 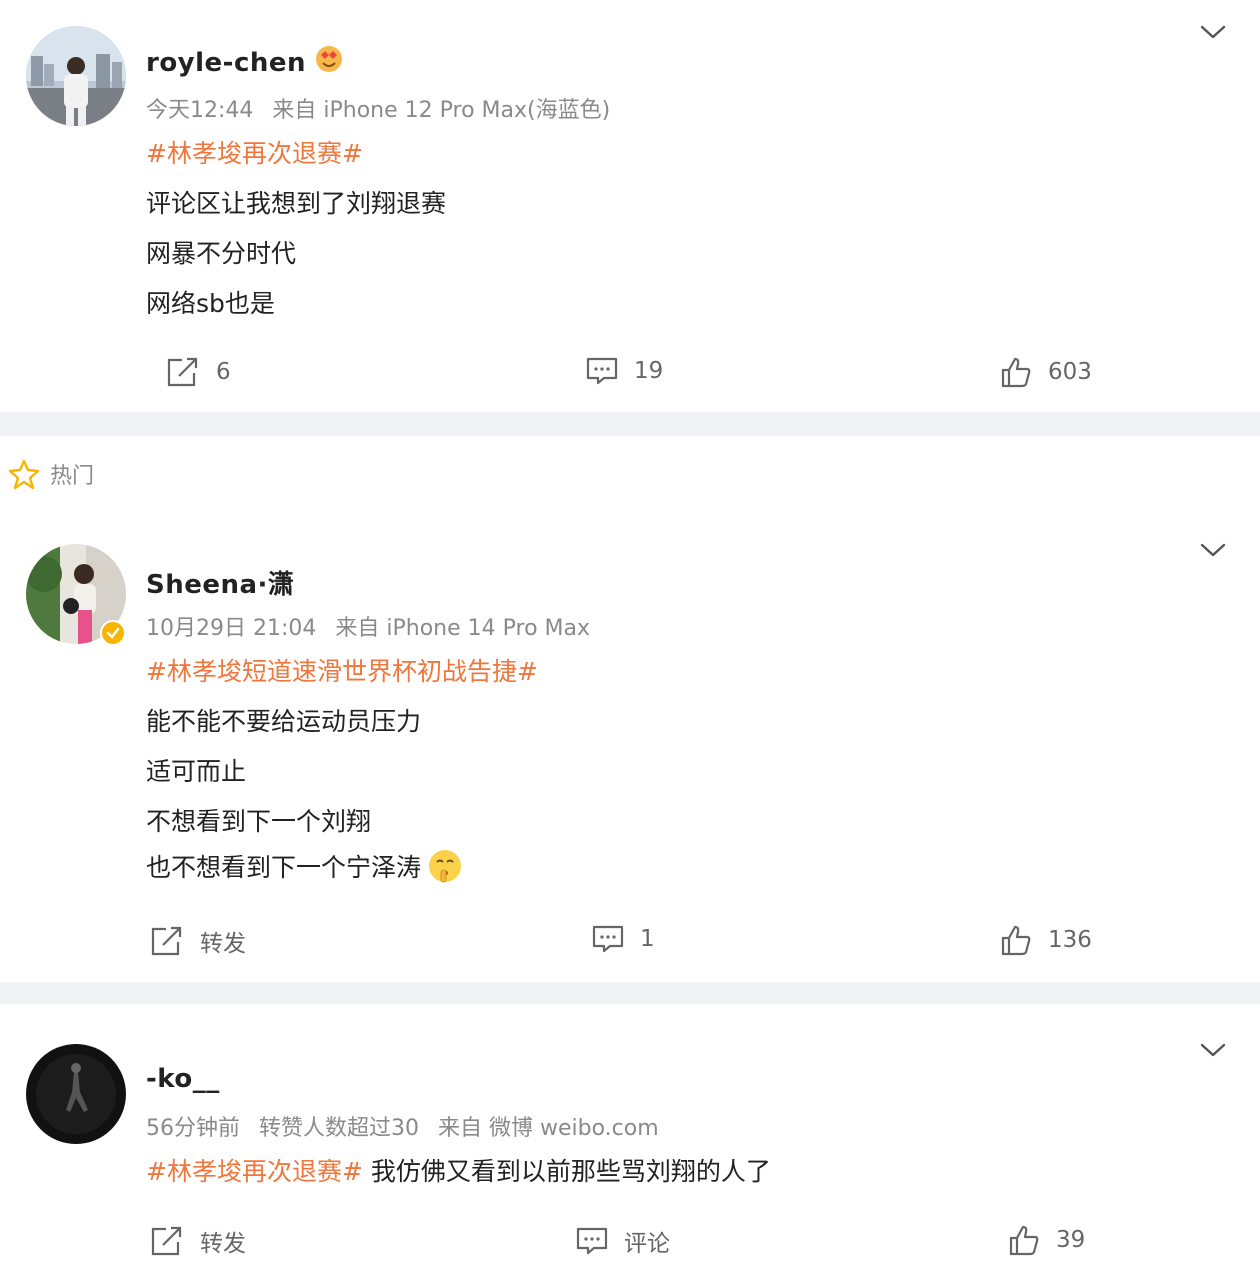 What do you see at coordinates (220, 582) in the screenshot?
I see `username: Sheena·潇` at bounding box center [220, 582].